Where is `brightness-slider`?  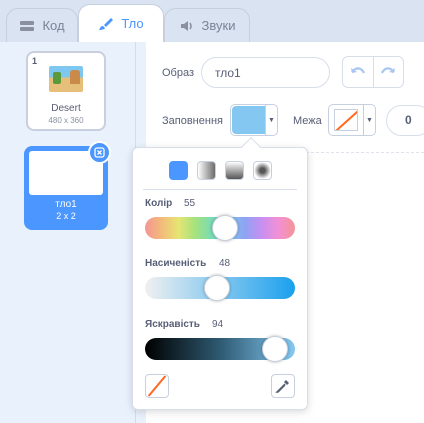 brightness-slider is located at coordinates (220, 349).